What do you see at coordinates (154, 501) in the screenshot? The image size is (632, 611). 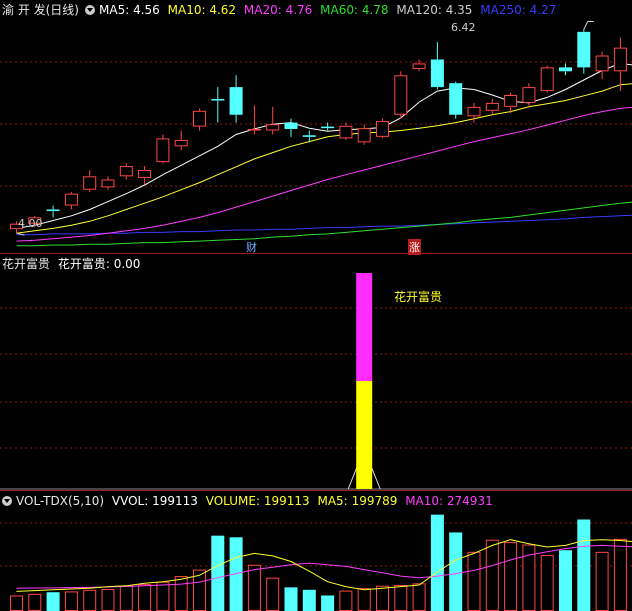 I see `vvol-label: VVOL: 199113` at bounding box center [154, 501].